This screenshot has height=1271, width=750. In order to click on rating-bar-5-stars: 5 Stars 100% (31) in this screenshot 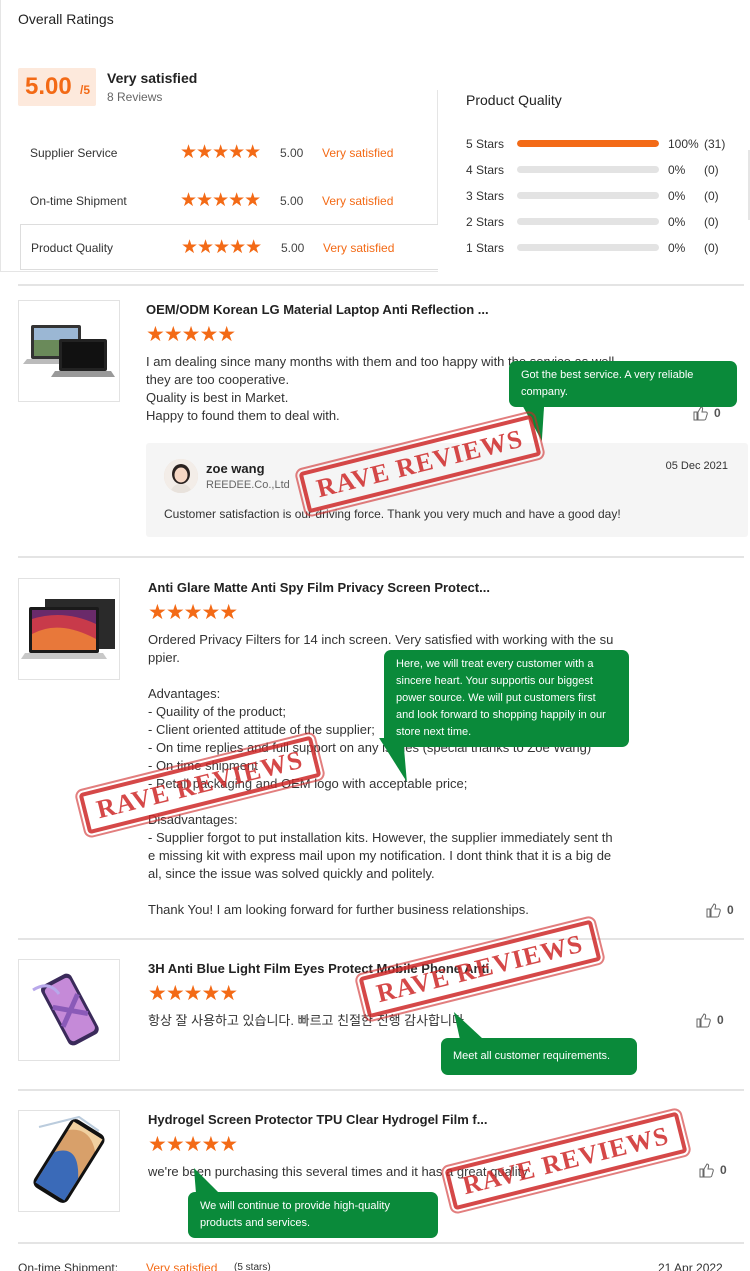, I will do `click(608, 144)`.